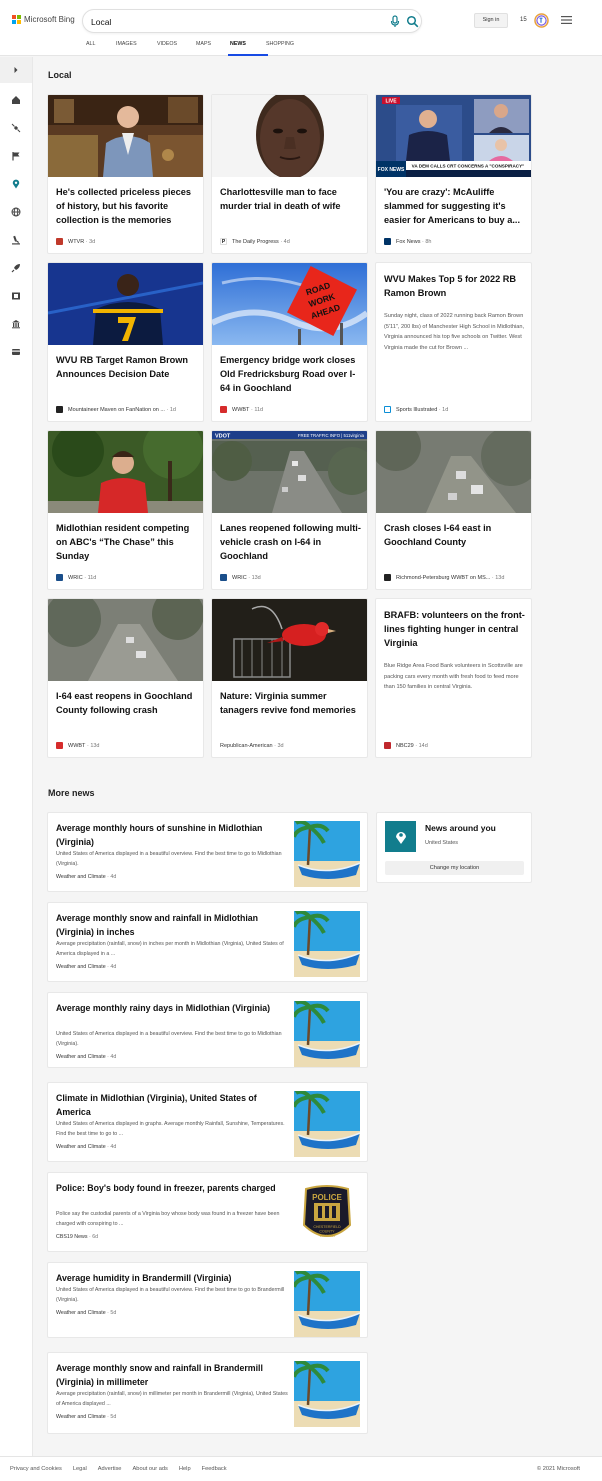 This screenshot has width=602, height=1481. Describe the element at coordinates (566, 20) in the screenshot. I see `hamburger-icon` at that location.